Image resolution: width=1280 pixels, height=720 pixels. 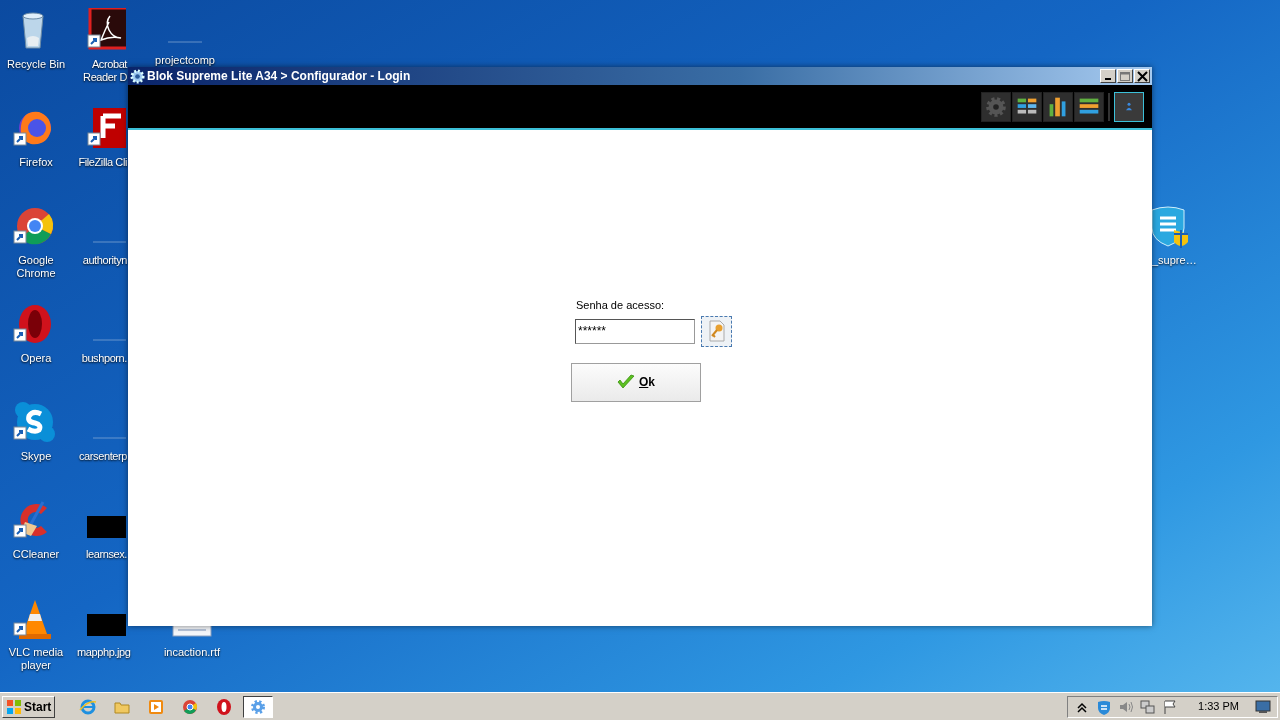 I want to click on taskbar-app-button, so click(x=258, y=706).